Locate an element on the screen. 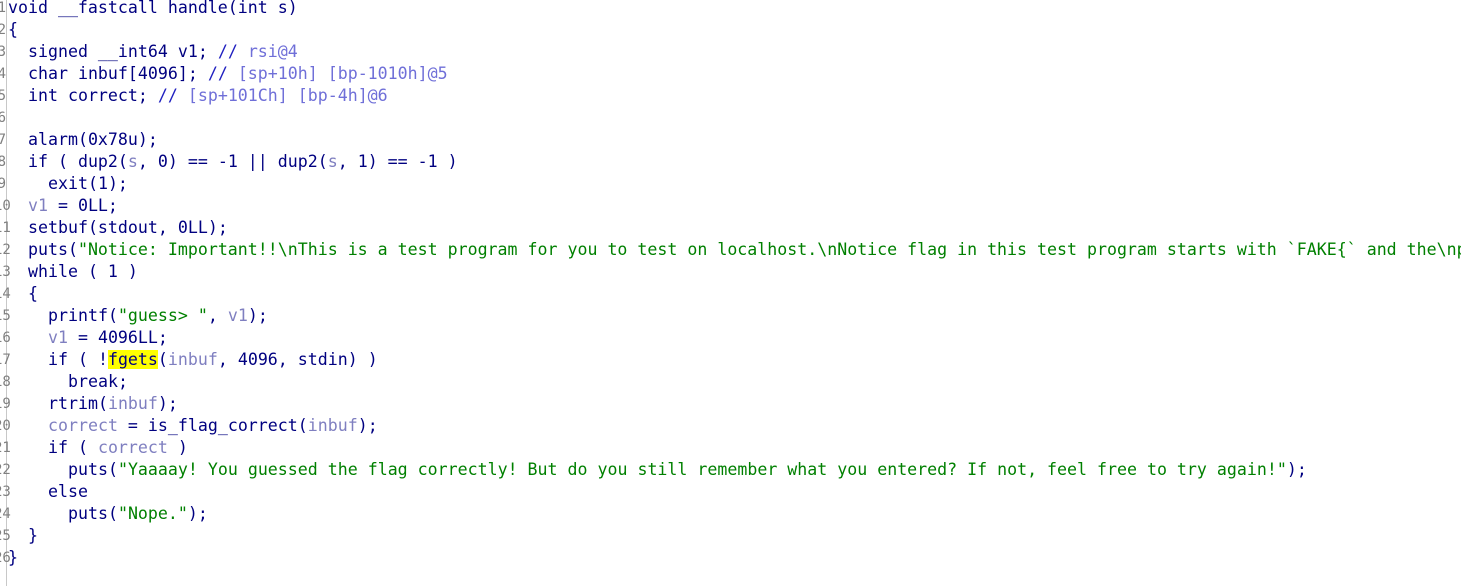 The height and width of the screenshot is (586, 1461). plain-token: void __fastcall handle(int s) is located at coordinates (153, 8).